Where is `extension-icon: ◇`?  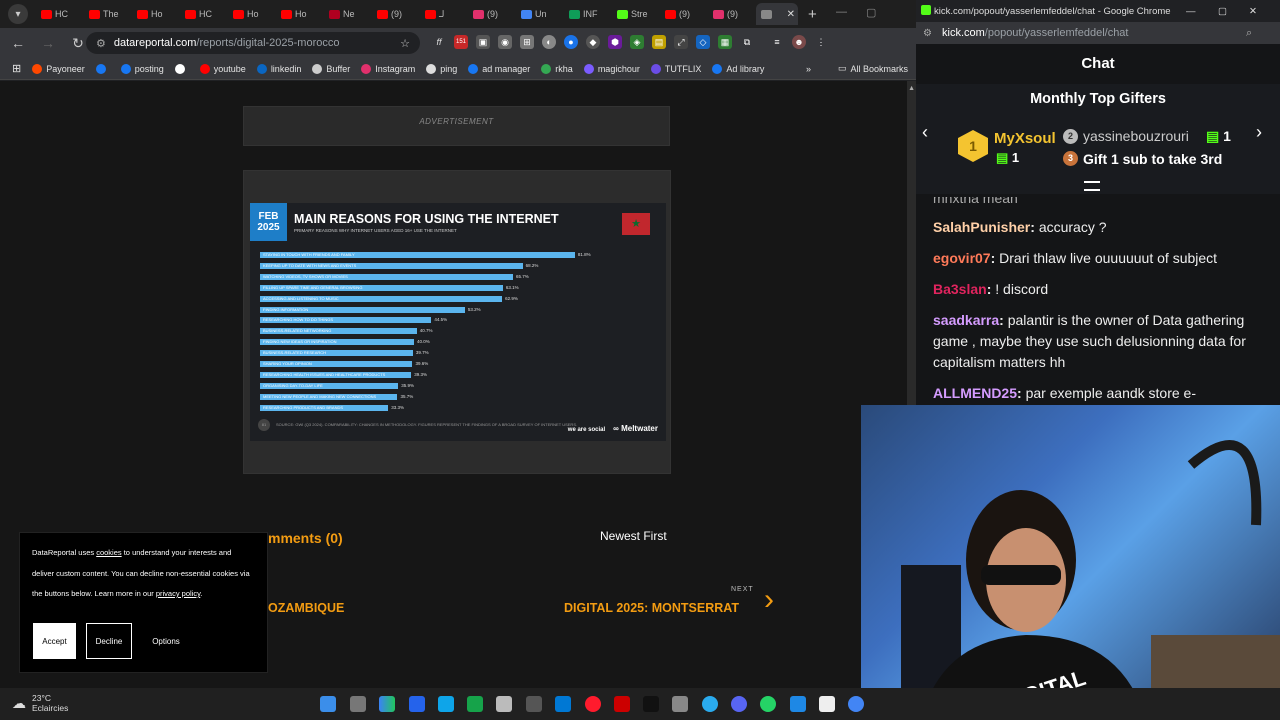 extension-icon: ◇ is located at coordinates (703, 42).